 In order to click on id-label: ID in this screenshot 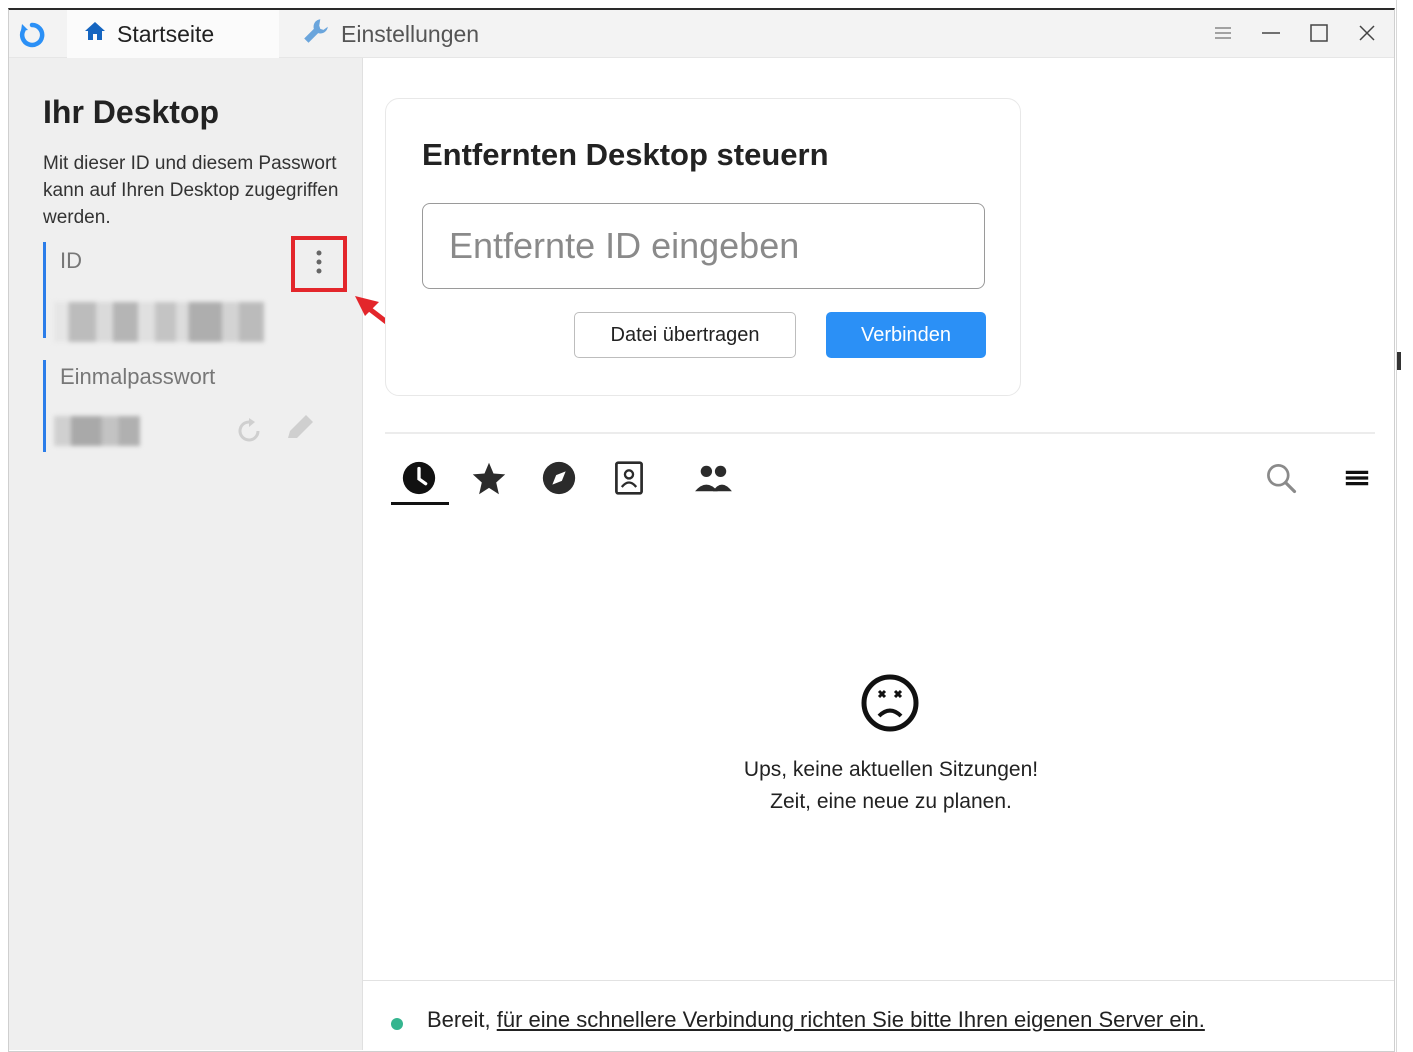, I will do `click(71, 260)`.